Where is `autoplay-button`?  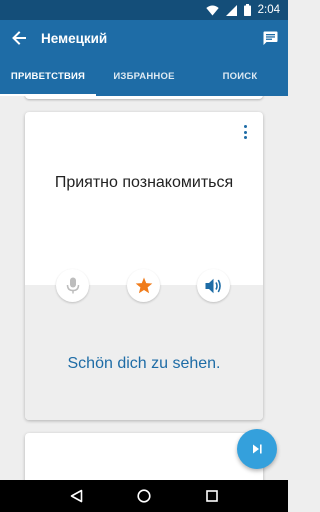
autoplay-button is located at coordinates (257, 449).